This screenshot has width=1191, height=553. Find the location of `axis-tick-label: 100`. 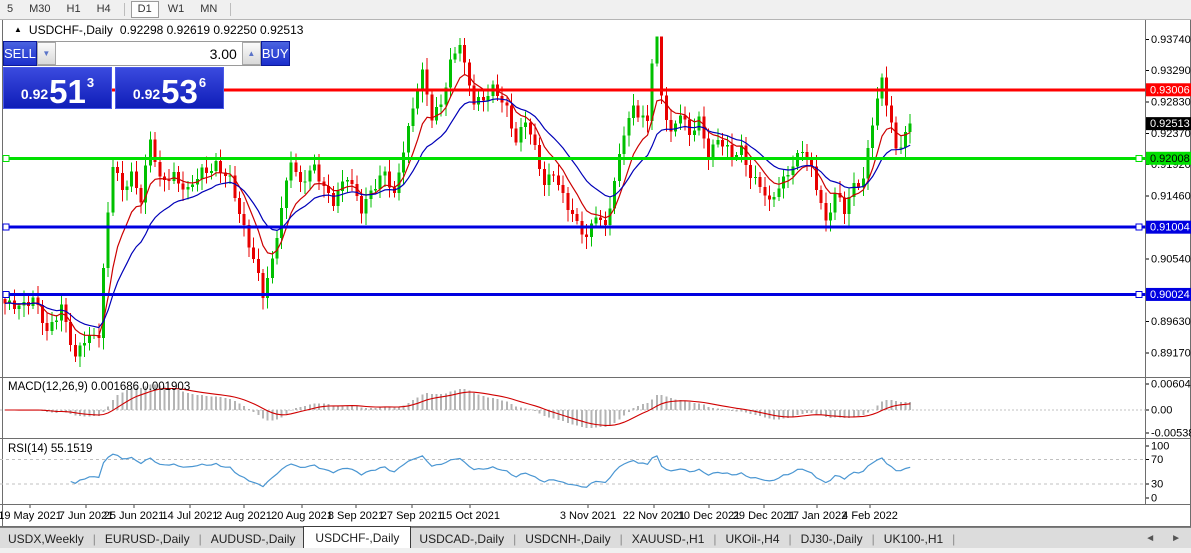

axis-tick-label: 100 is located at coordinates (1160, 447).